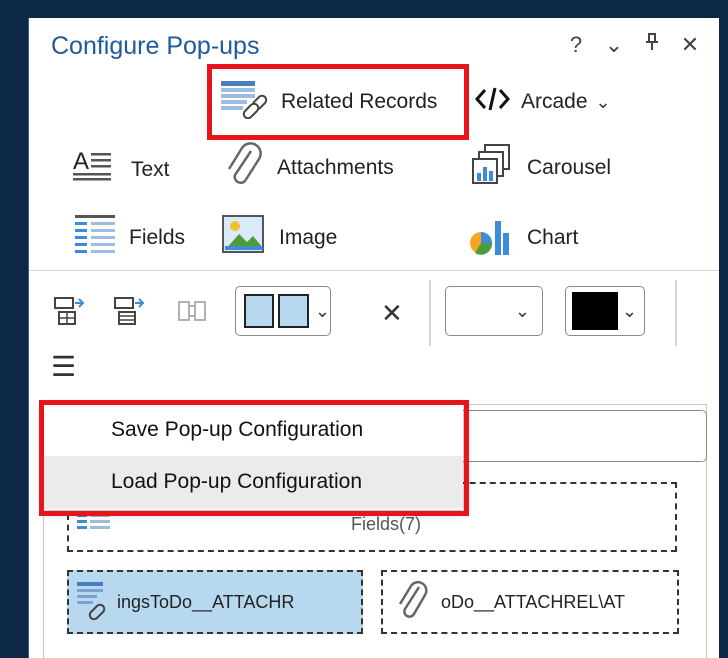  Describe the element at coordinates (554, 101) in the screenshot. I see `arcade-label: Arcade` at that location.